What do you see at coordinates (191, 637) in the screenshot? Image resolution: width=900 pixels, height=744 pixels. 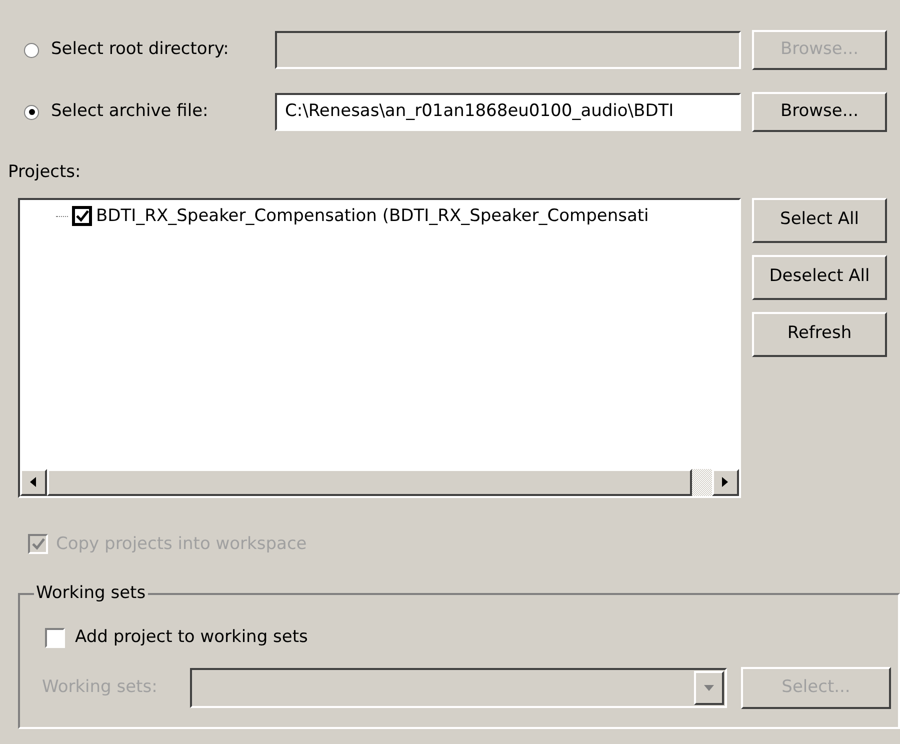 I see `checkbox-label: Add project to working sets` at bounding box center [191, 637].